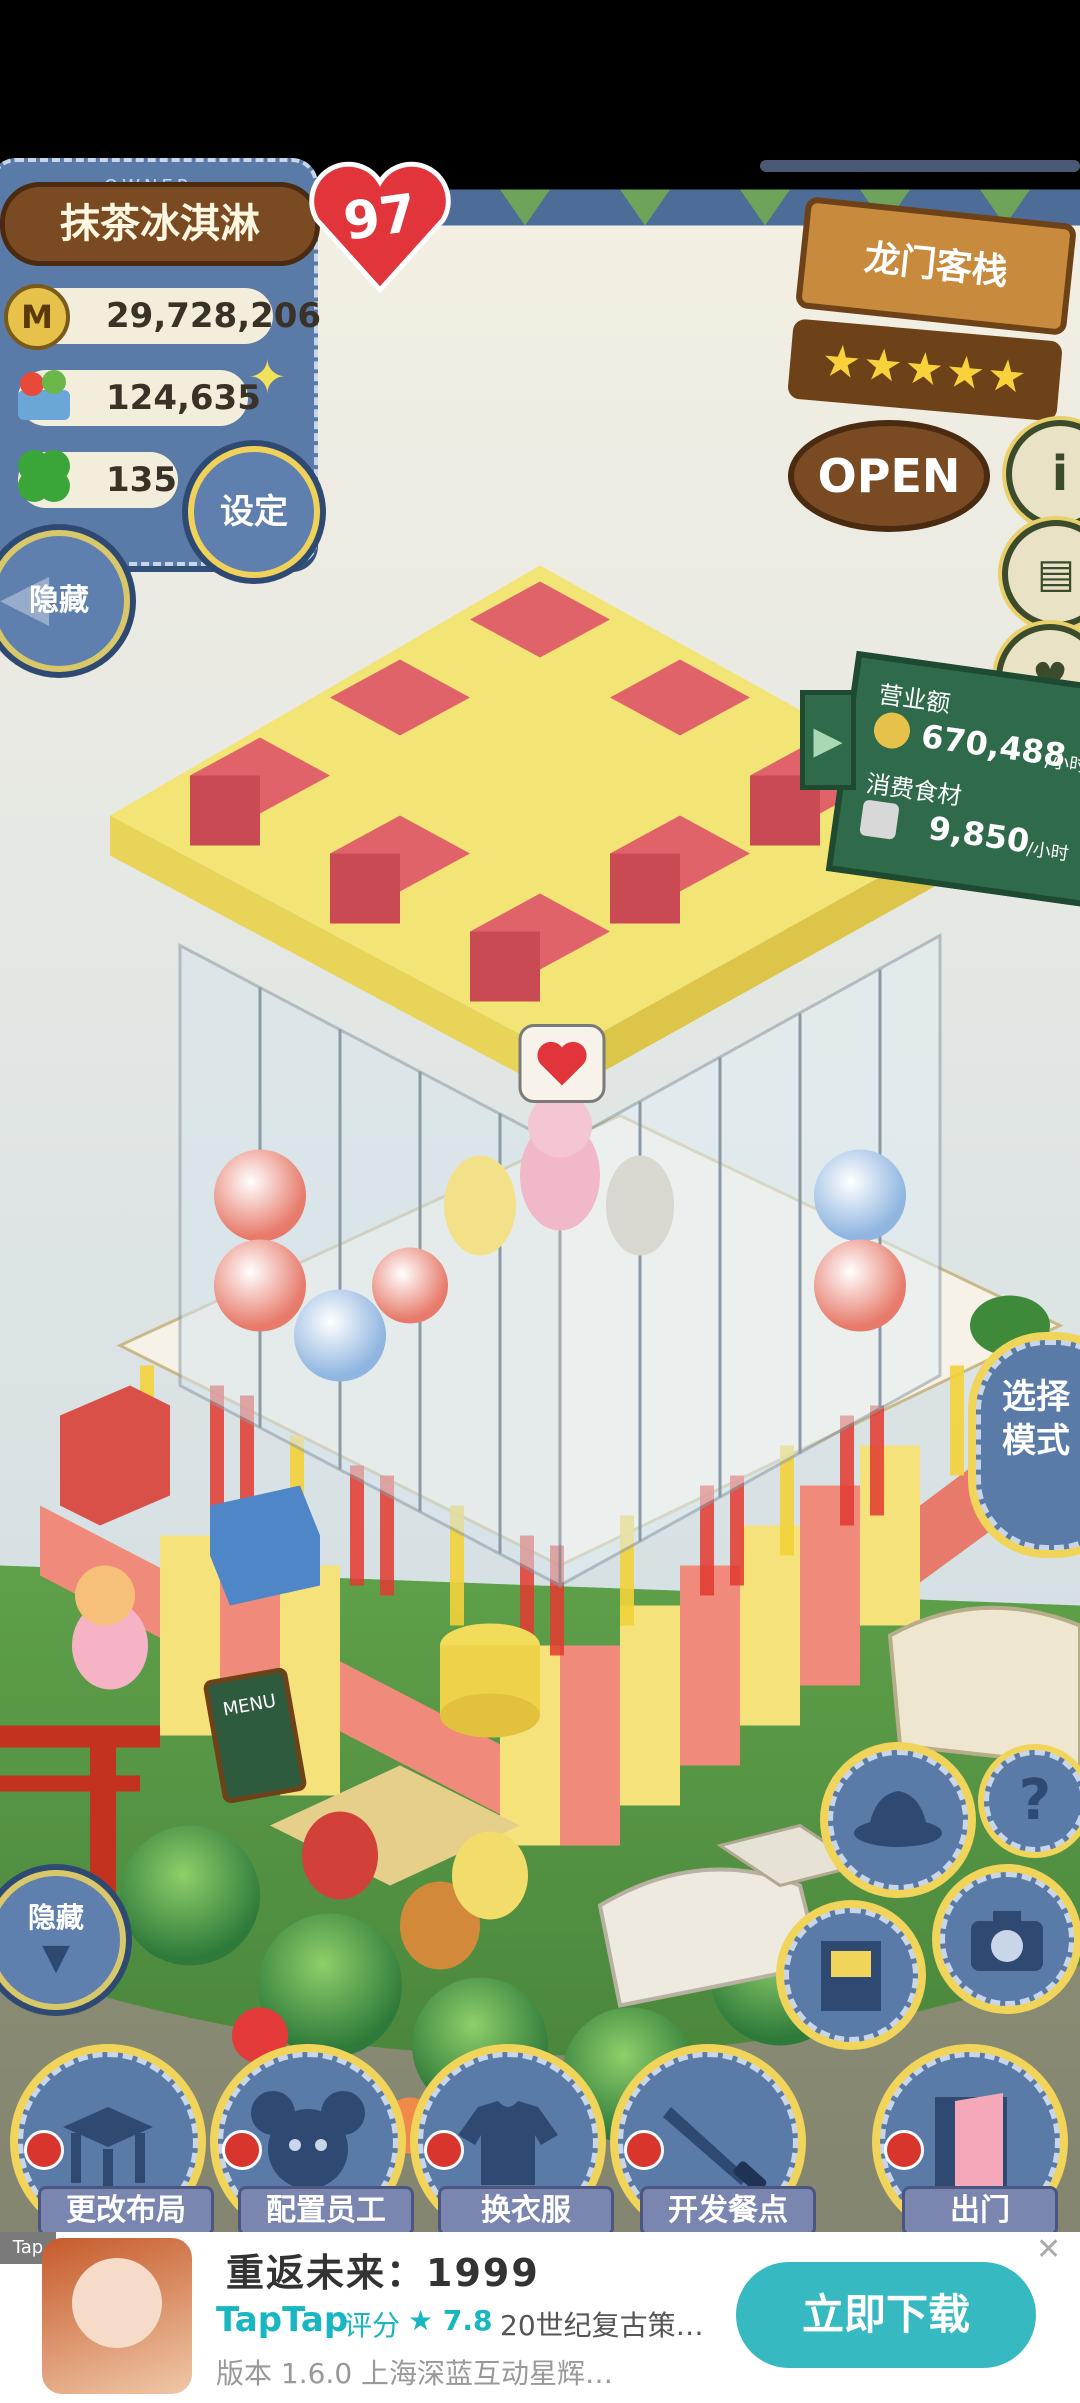  What do you see at coordinates (526, 2211) in the screenshot?
I see `outfit-label: 换衣服` at bounding box center [526, 2211].